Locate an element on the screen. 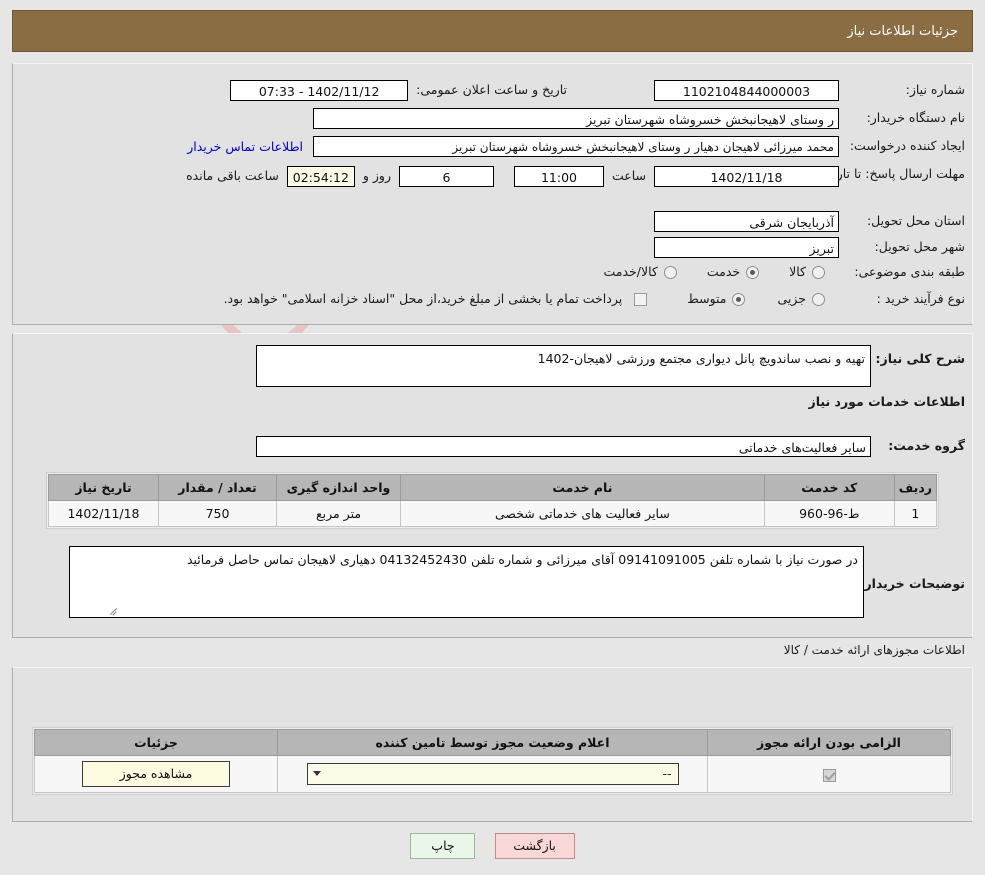 The width and height of the screenshot is (985, 875). view-license-button: مشاهده مجوز is located at coordinates (156, 774).